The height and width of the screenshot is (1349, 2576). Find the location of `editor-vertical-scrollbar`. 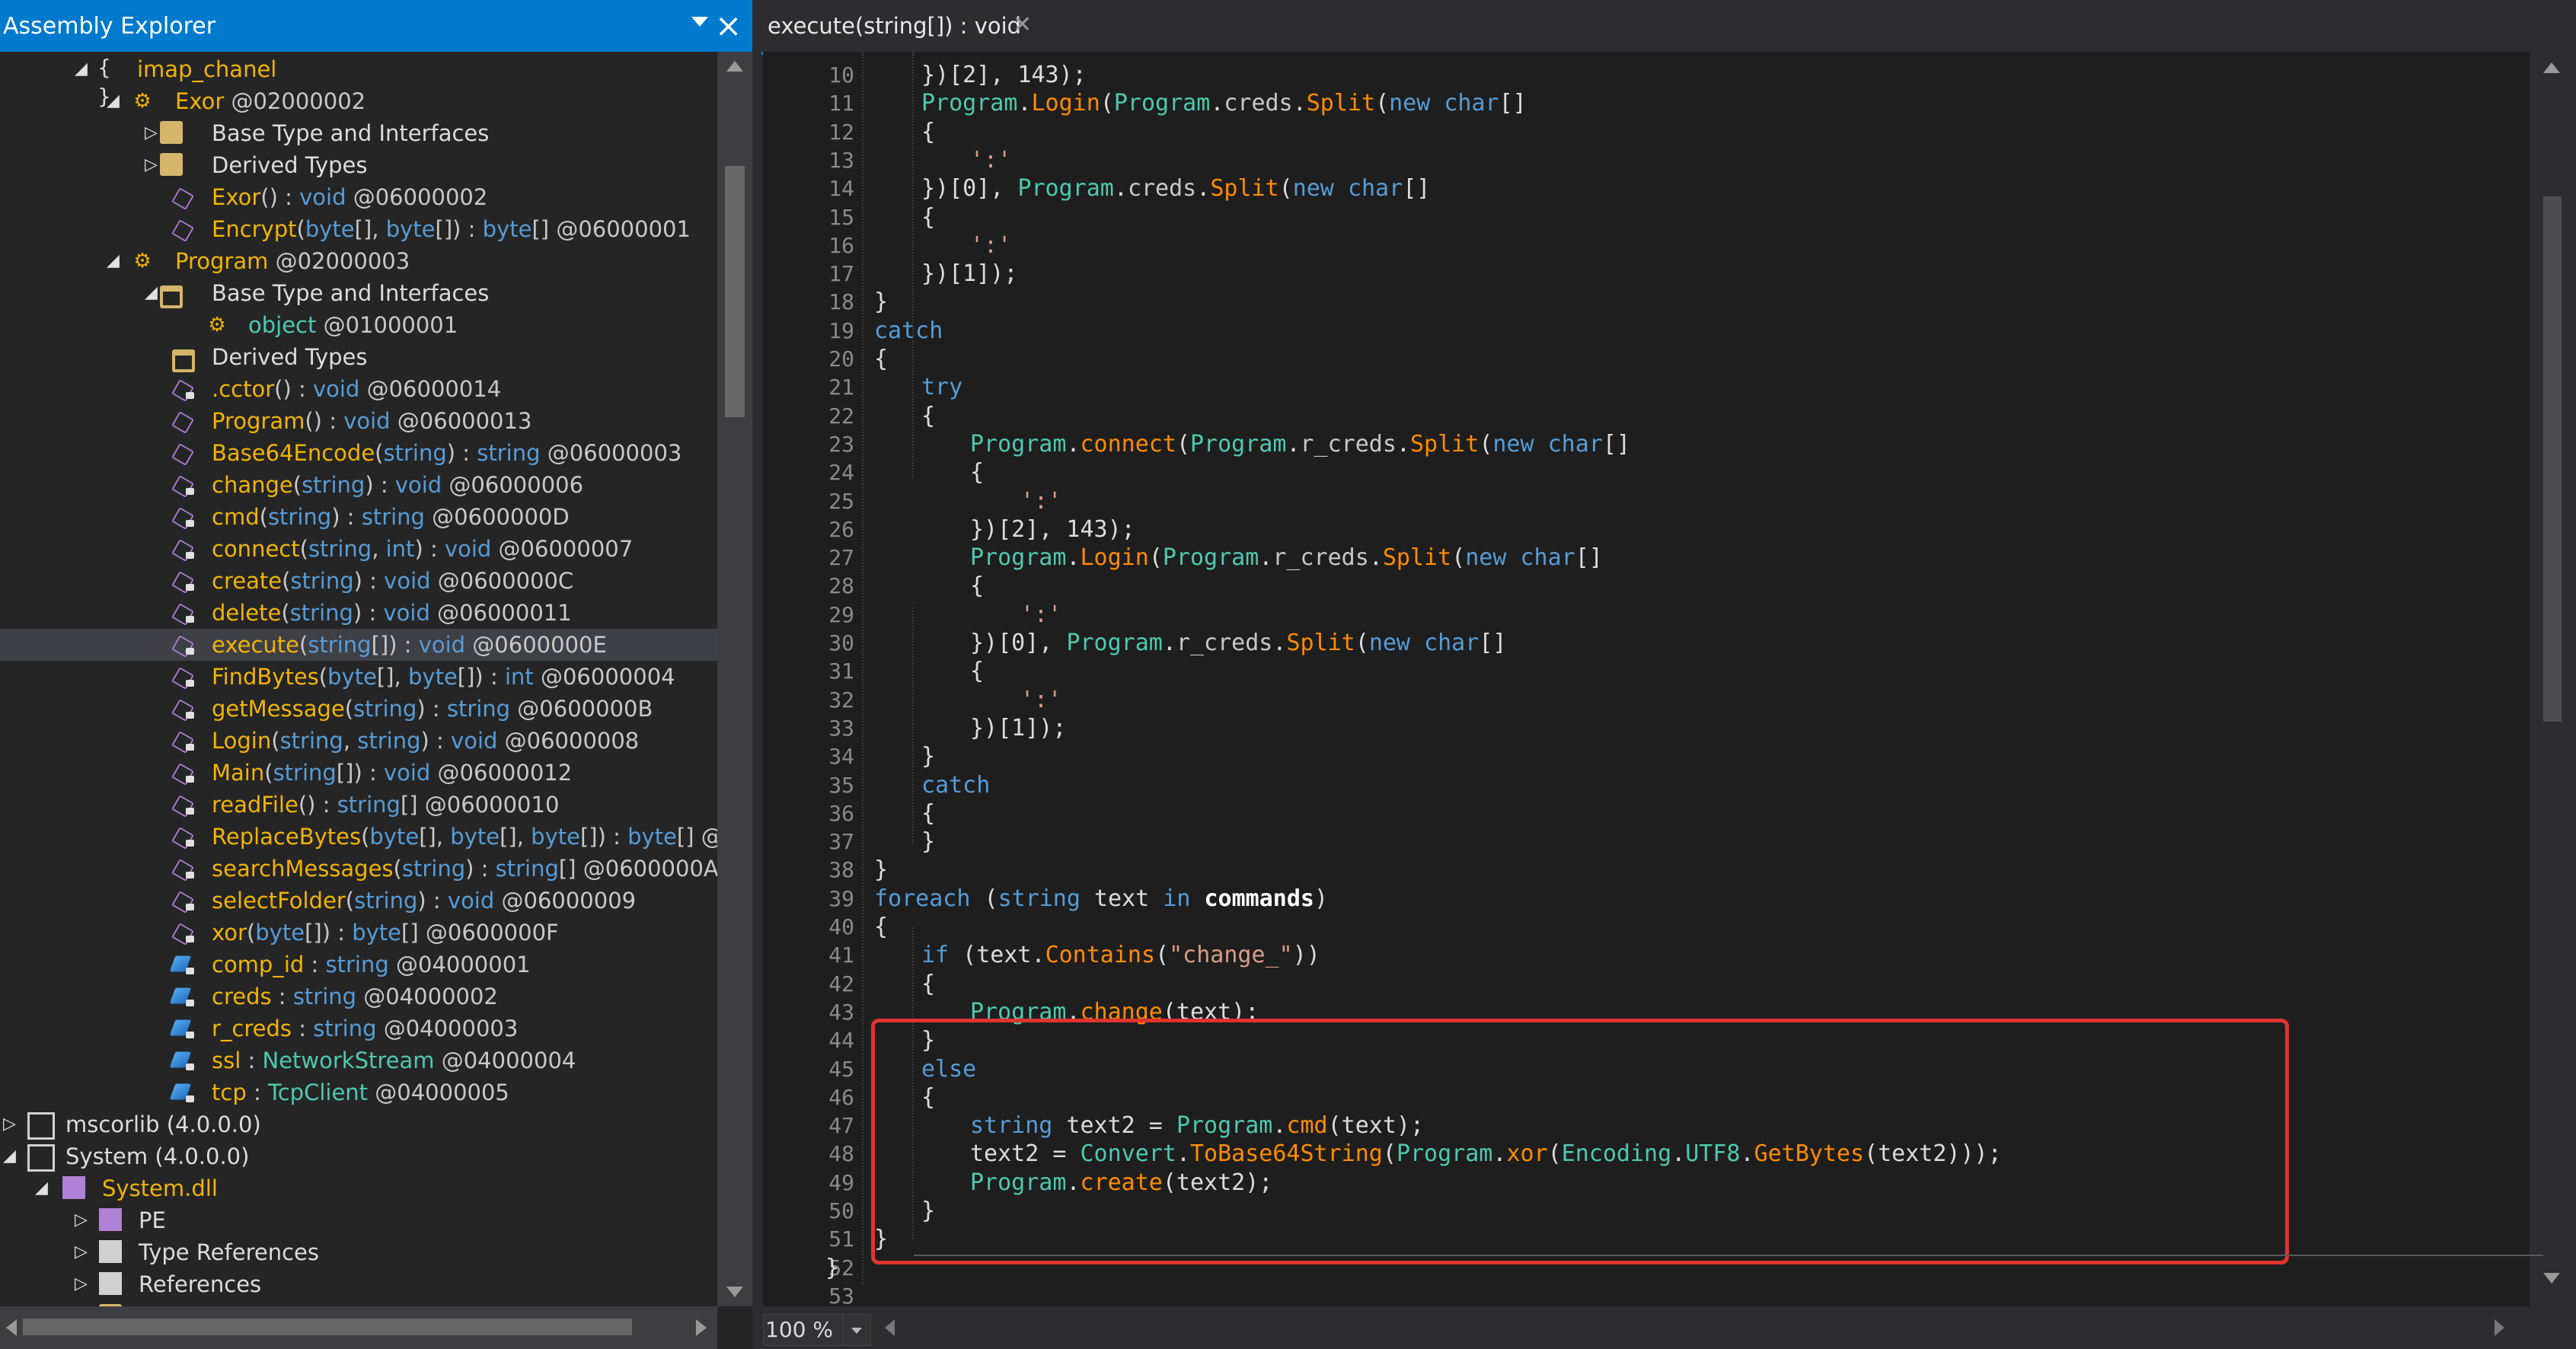

editor-vertical-scrollbar is located at coordinates (2553, 679).